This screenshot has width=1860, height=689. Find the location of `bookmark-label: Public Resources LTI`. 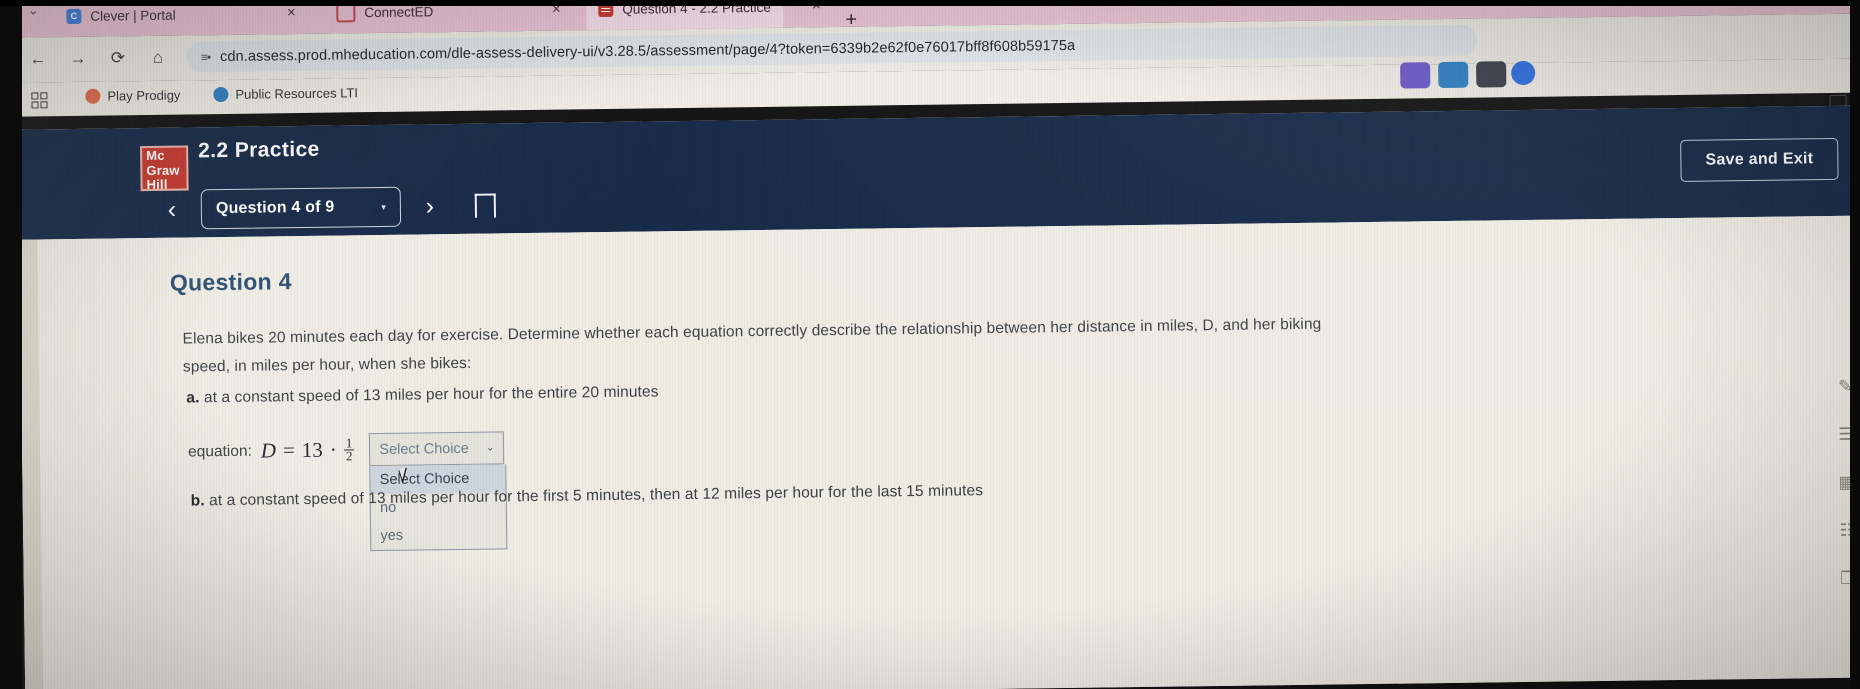

bookmark-label: Public Resources LTI is located at coordinates (297, 93).